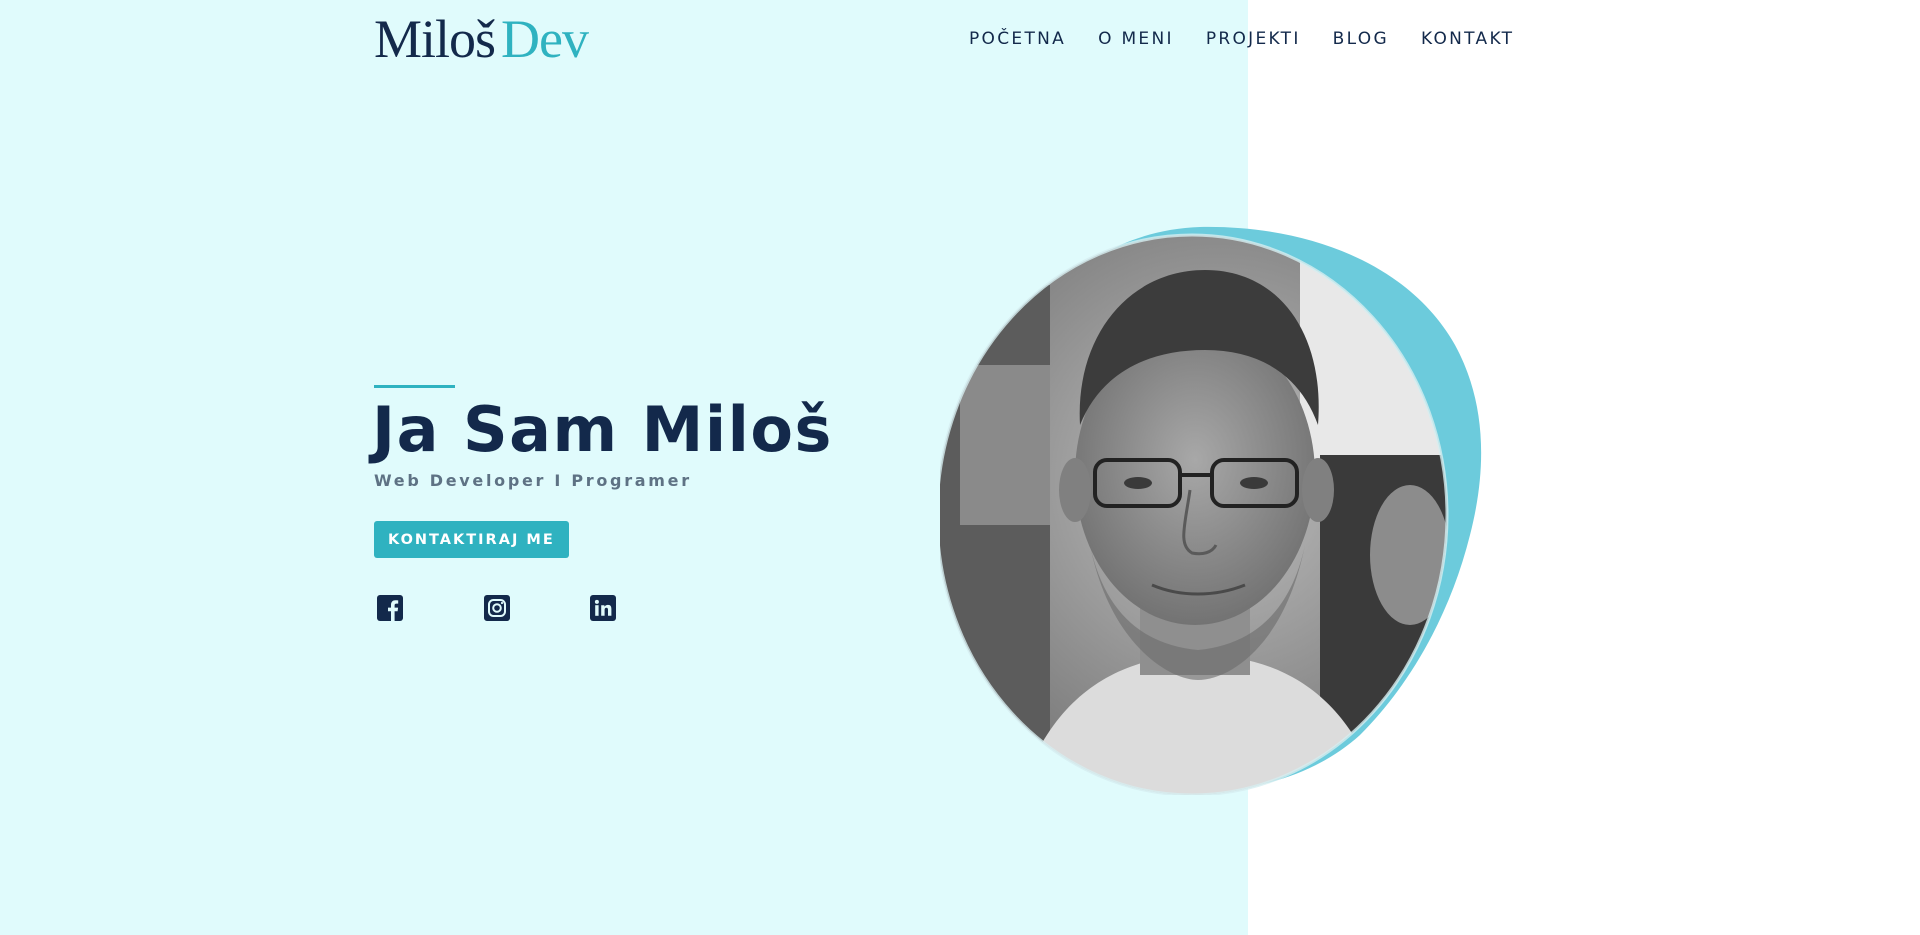 The image size is (1920, 935). I want to click on nav-item-kontakt: KONTAKT, so click(1467, 39).